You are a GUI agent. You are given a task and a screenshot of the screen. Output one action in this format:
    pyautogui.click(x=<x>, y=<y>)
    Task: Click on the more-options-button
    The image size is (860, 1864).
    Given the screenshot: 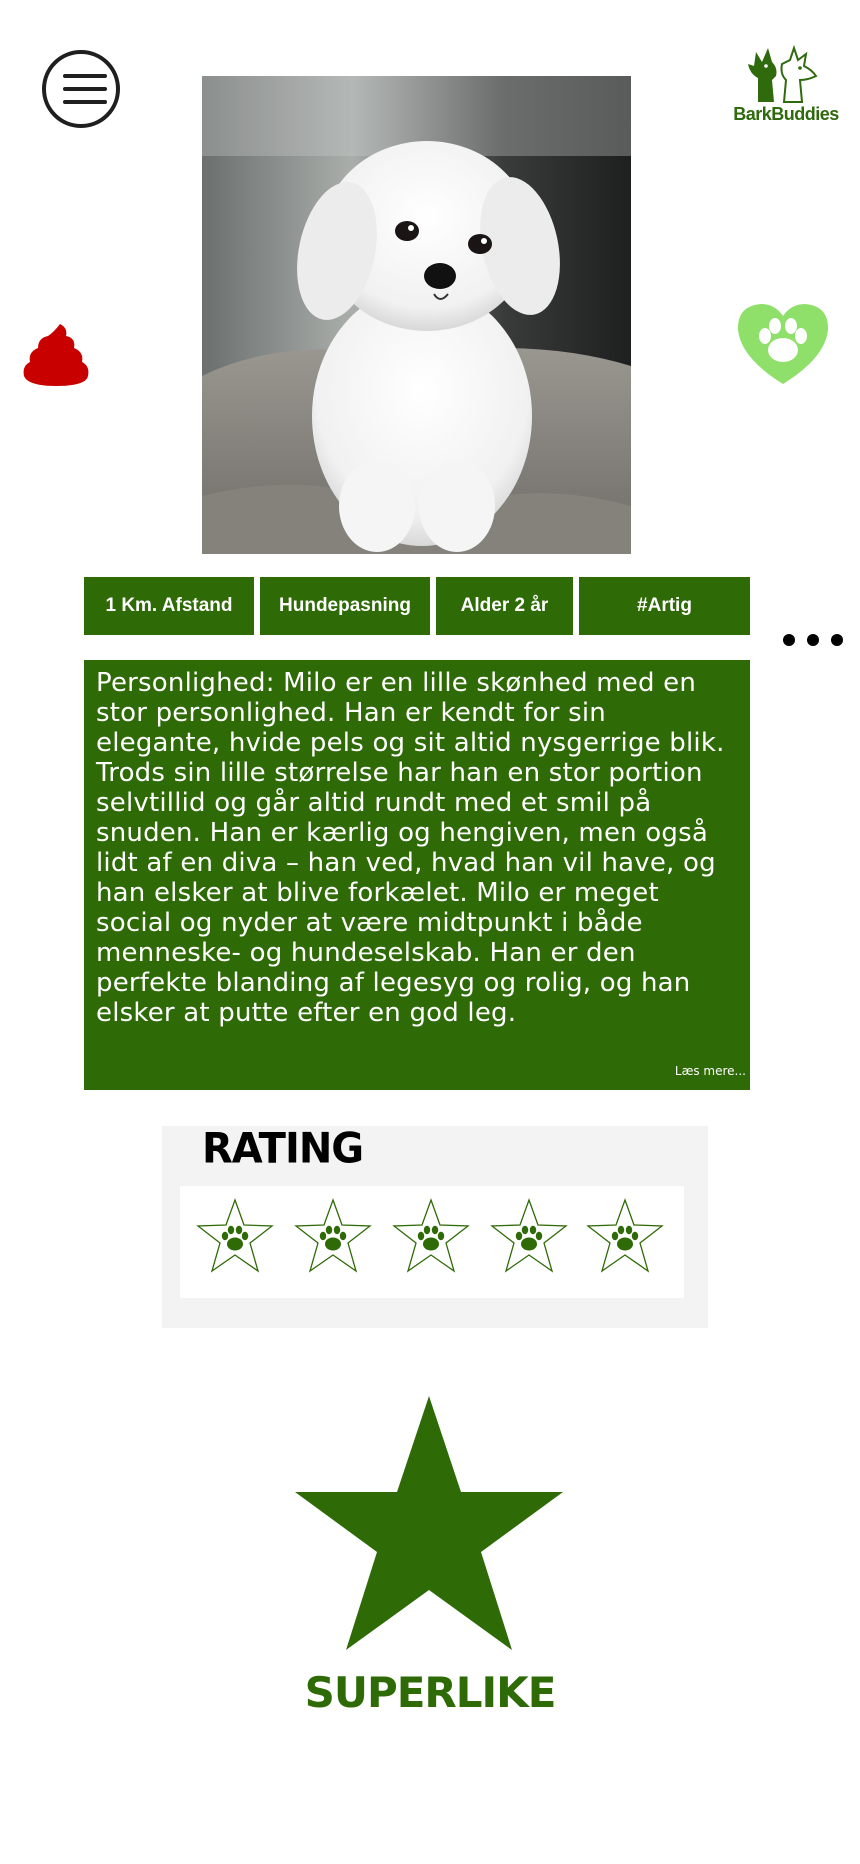 What is the action you would take?
    pyautogui.click(x=815, y=640)
    